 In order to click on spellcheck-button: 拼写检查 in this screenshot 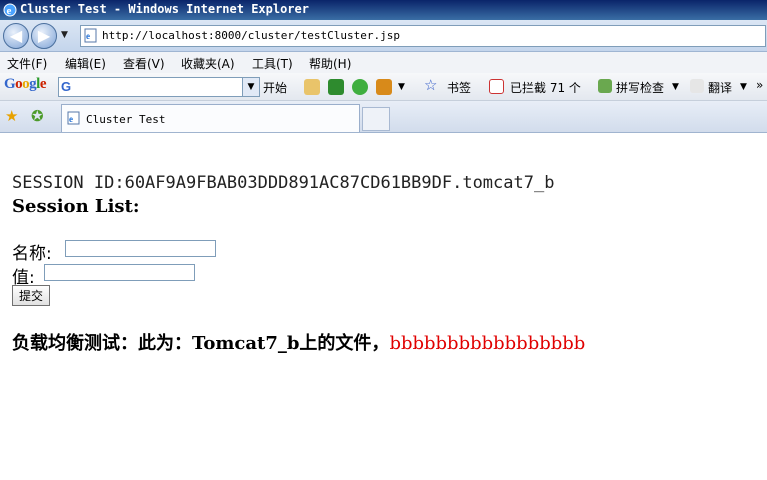, I will do `click(640, 87)`.